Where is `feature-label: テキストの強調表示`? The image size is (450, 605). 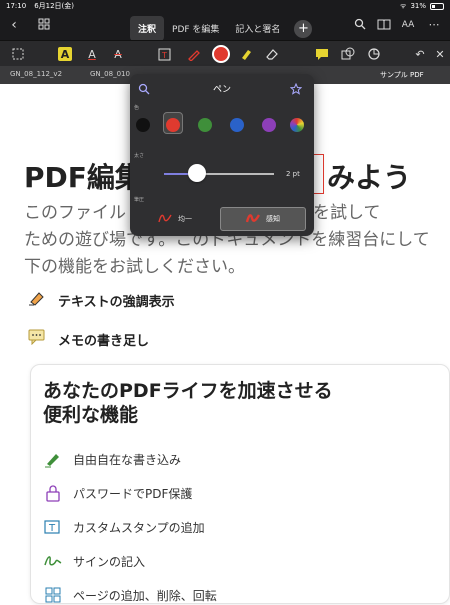
feature-label: テキストの強調表示 is located at coordinates (116, 302).